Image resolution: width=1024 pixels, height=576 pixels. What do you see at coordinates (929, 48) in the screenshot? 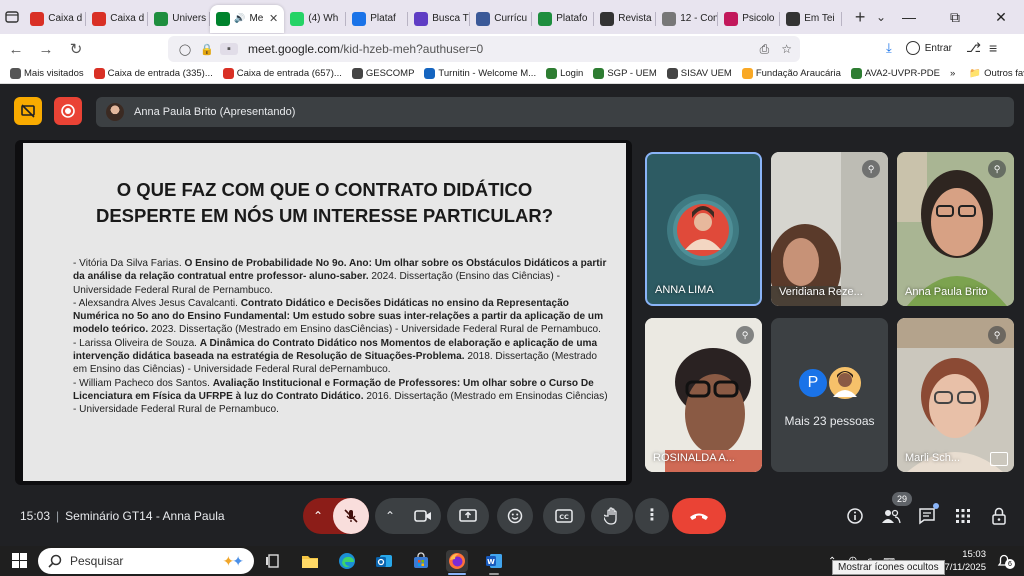
I see `signin-button: Entrar` at bounding box center [929, 48].